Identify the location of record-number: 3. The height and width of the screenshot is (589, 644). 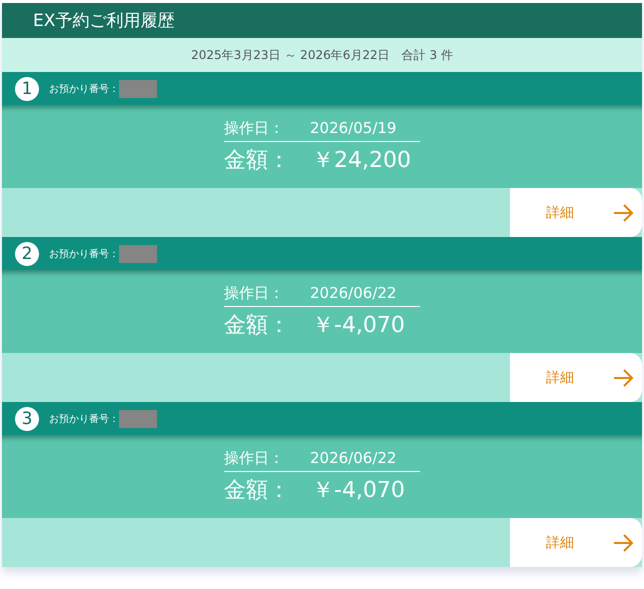
(27, 418).